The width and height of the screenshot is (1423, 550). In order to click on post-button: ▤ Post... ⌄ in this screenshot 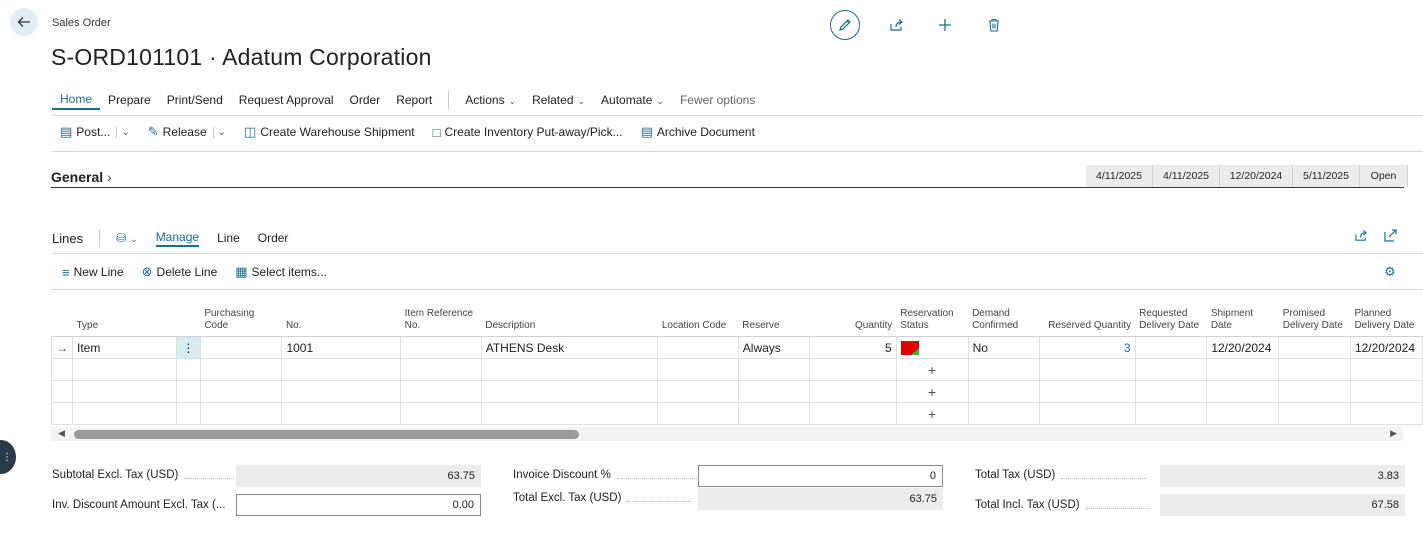, I will do `click(95, 132)`.